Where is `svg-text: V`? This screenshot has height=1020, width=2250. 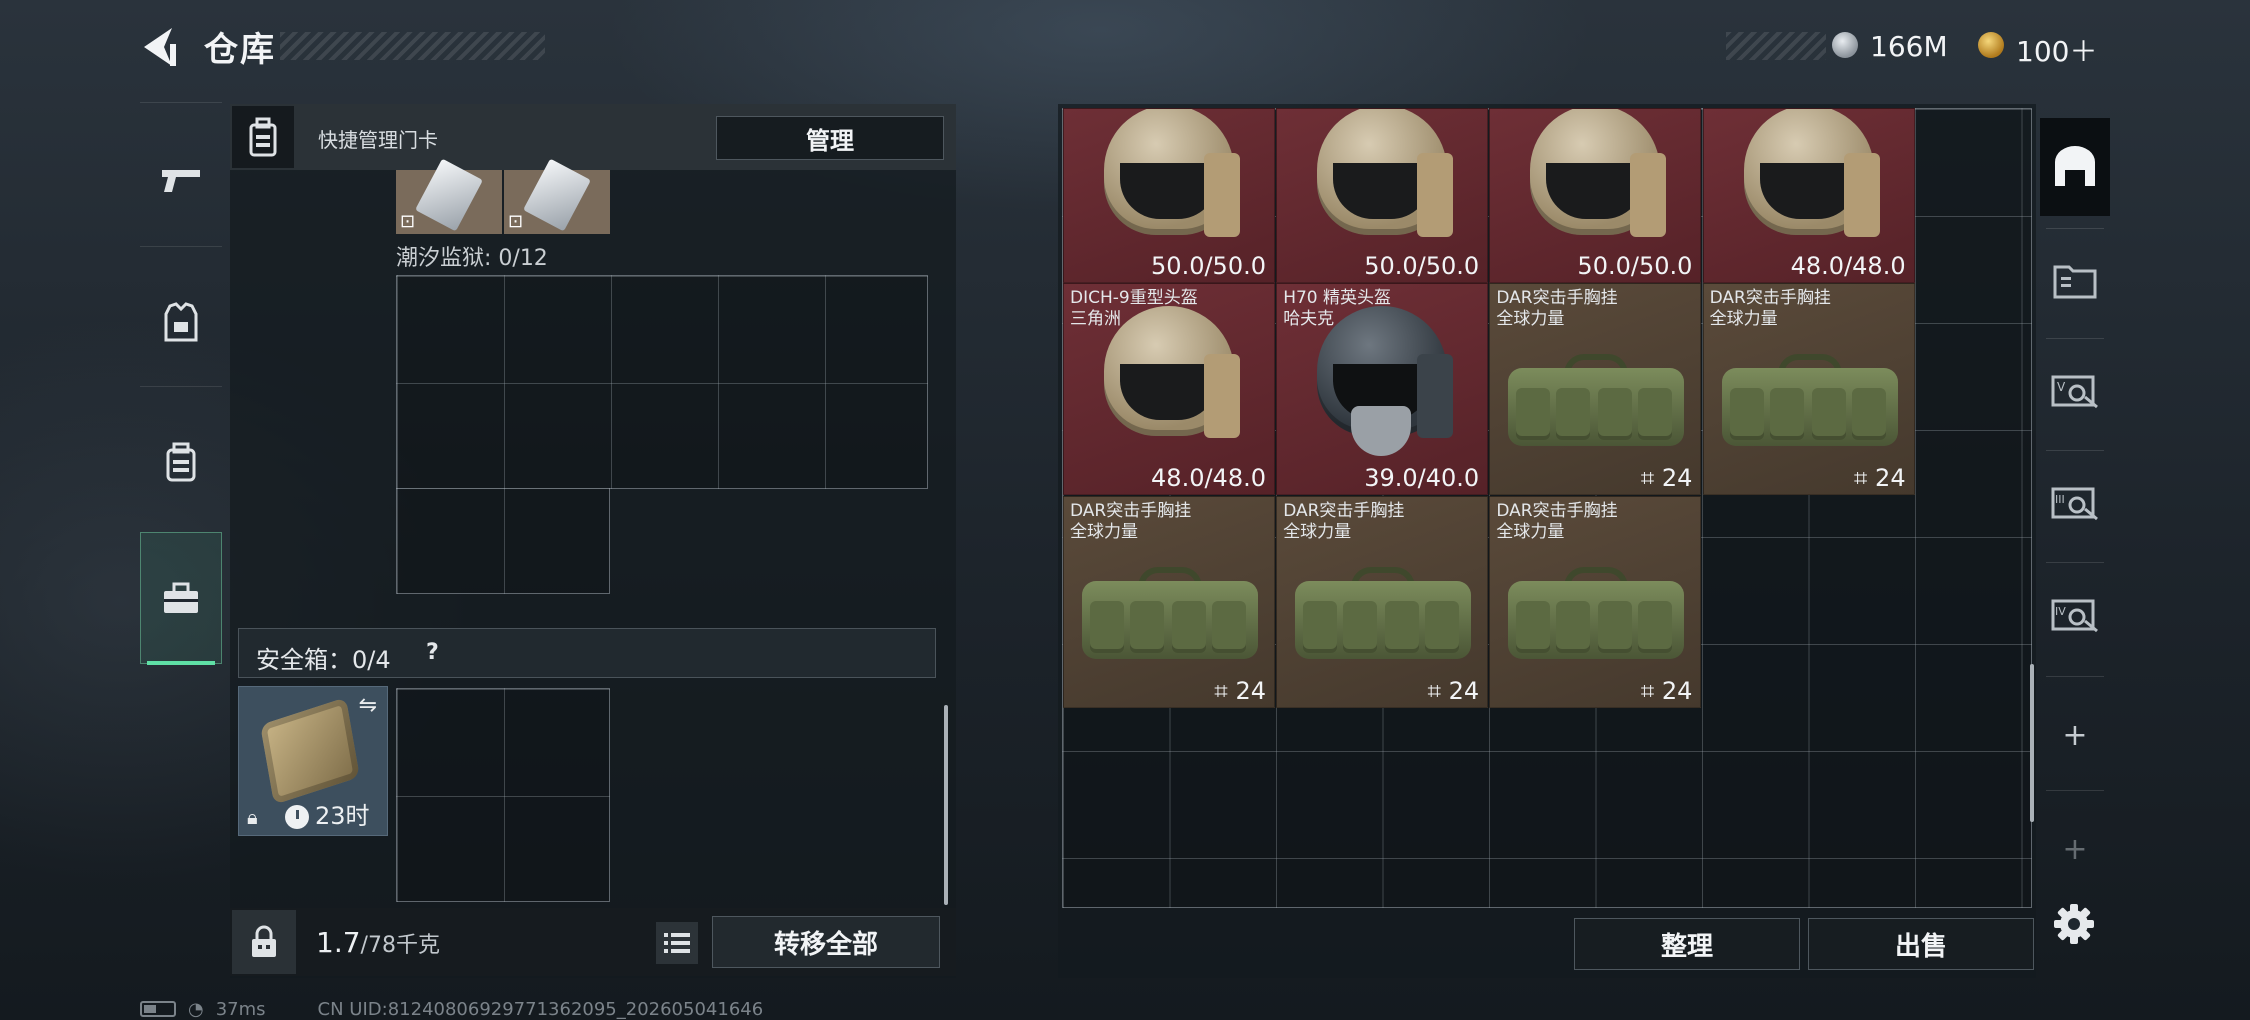 svg-text: V is located at coordinates (2061, 387).